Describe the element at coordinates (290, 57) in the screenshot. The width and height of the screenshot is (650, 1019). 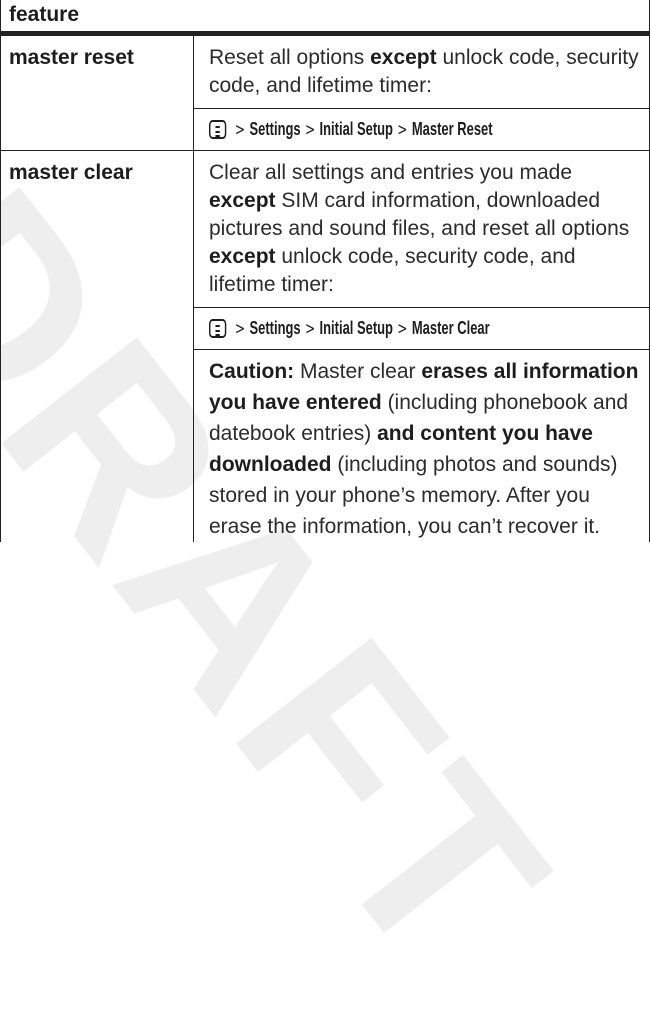
I see `text: Reset all options` at that location.